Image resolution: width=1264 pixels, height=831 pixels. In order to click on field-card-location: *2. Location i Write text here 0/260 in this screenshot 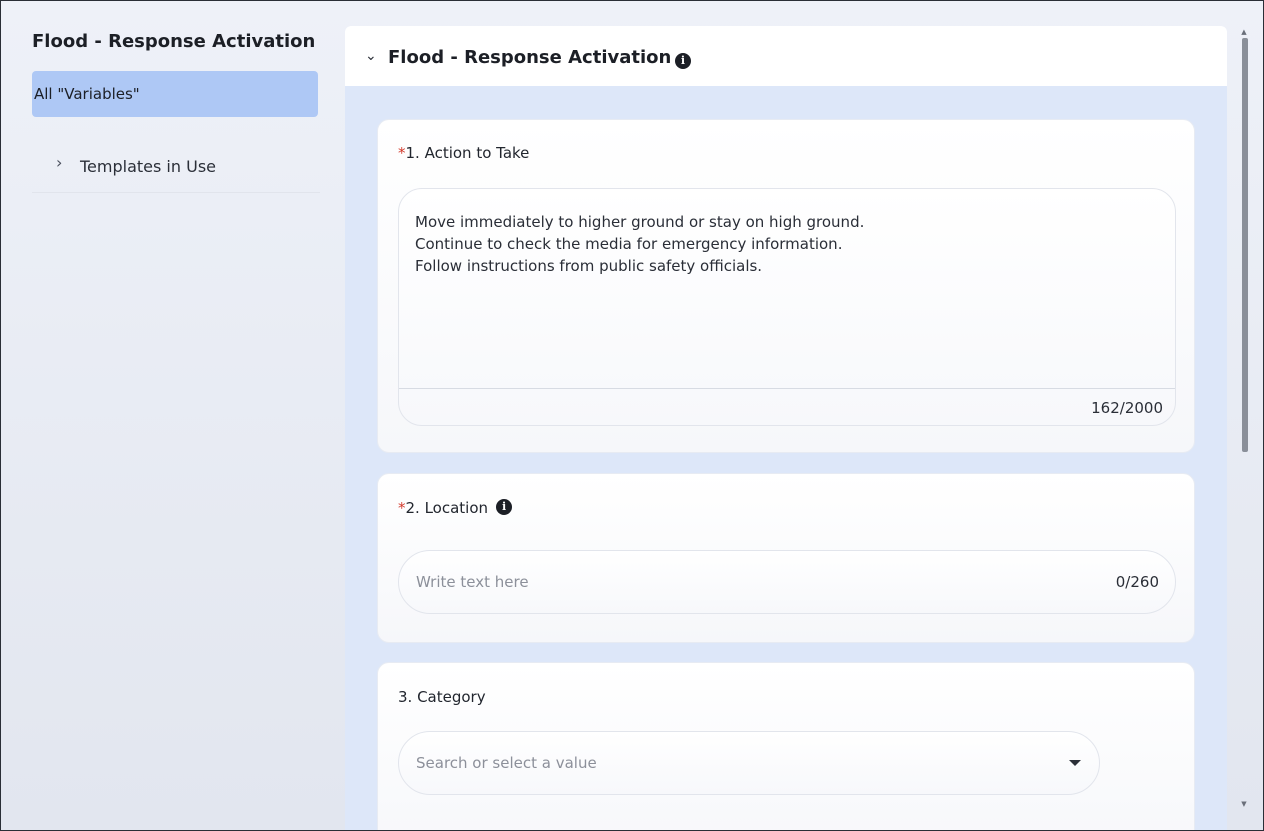, I will do `click(786, 558)`.